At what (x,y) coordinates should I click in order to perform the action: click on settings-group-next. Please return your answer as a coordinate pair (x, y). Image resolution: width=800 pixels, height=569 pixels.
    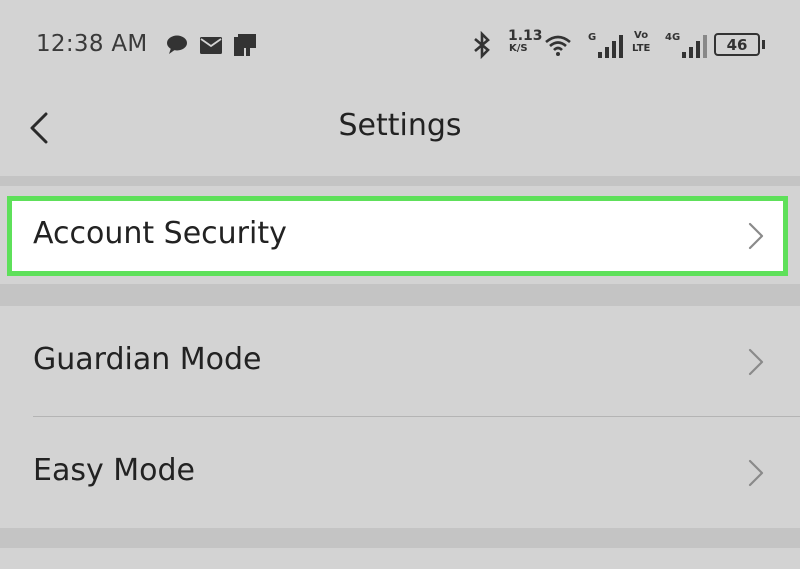
    Looking at the image, I should click on (400, 558).